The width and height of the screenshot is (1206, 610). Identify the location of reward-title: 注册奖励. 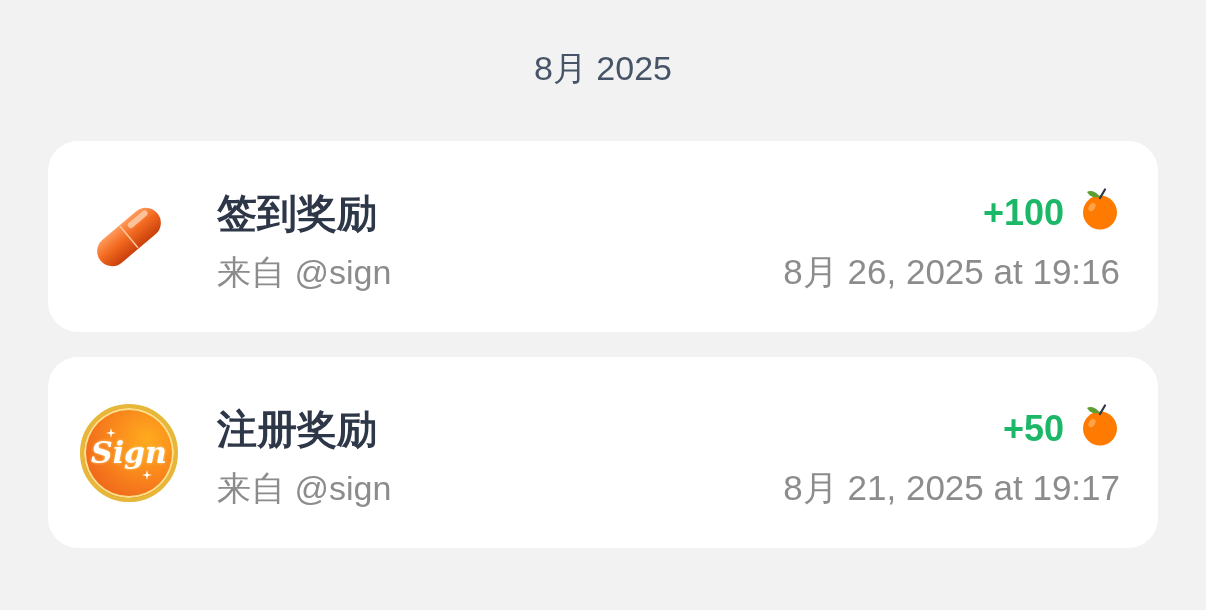
(297, 429).